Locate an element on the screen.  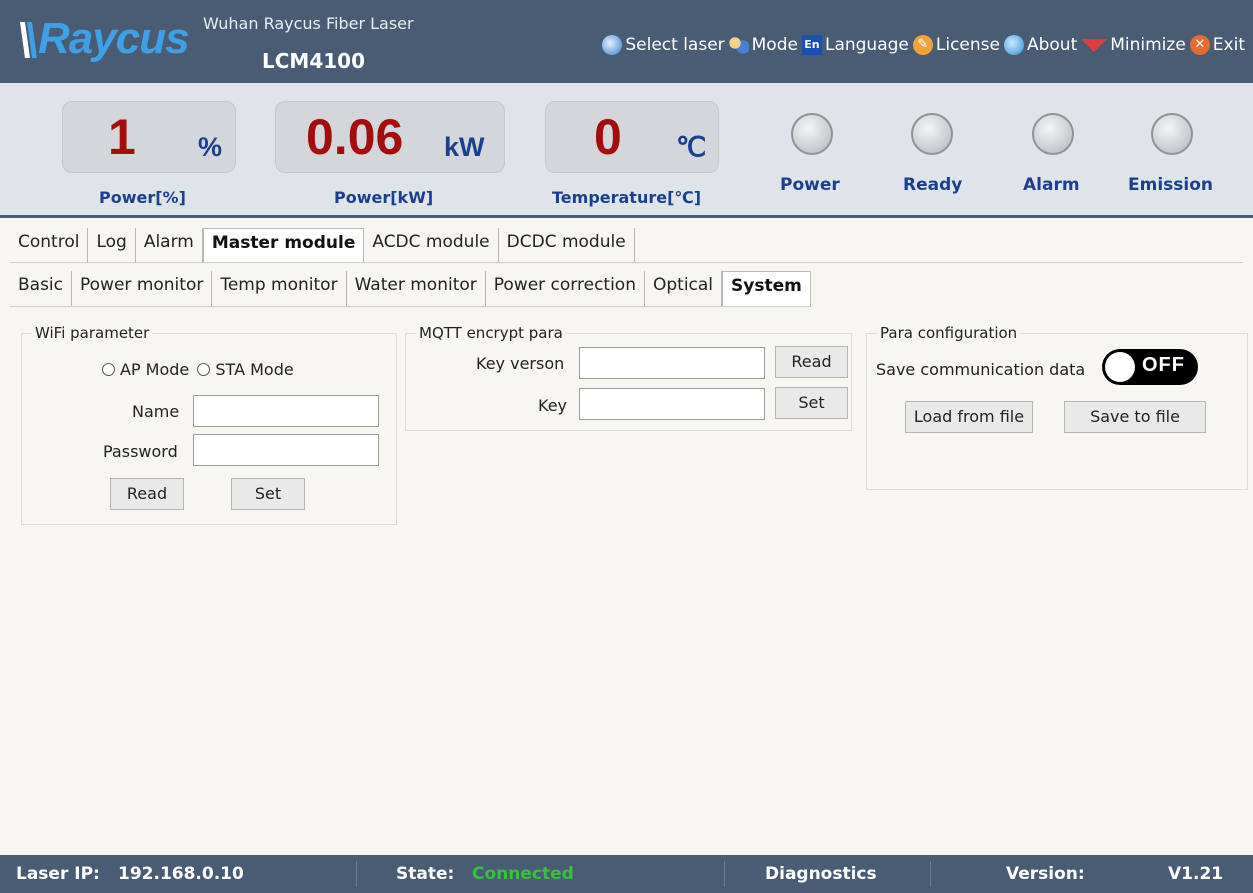
diagnostics-link: Diagnostics is located at coordinates (821, 874).